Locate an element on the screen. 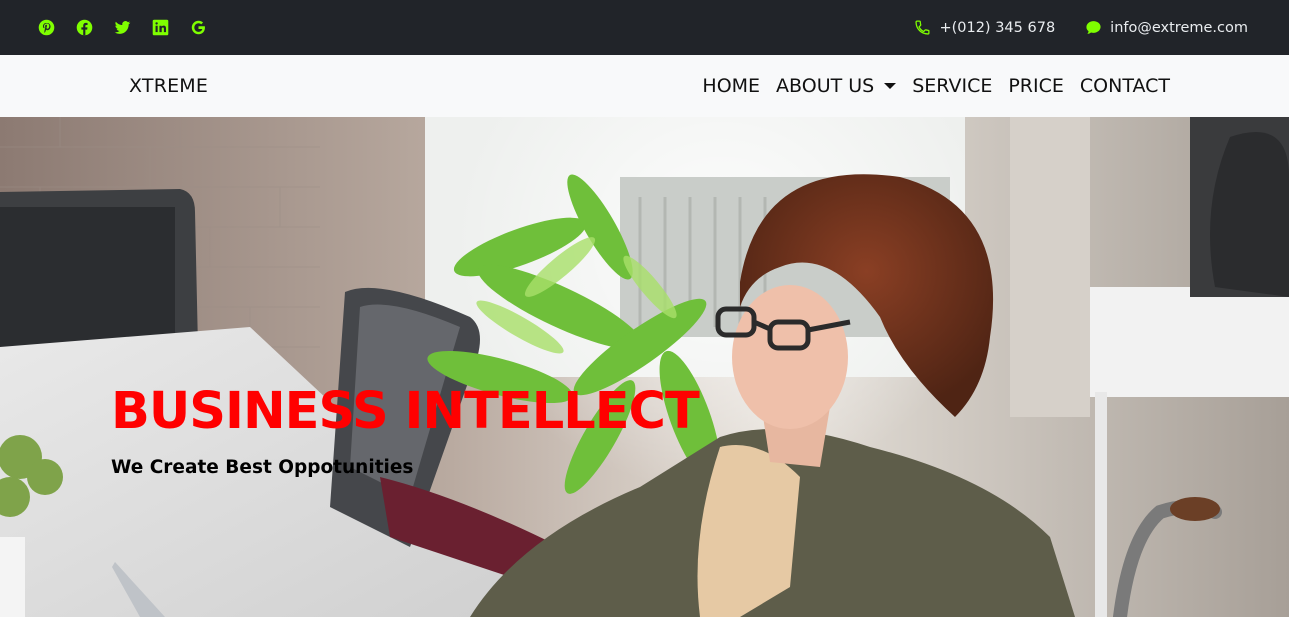 Image resolution: width=1289 pixels, height=617 pixels. brand-logo: XTREME is located at coordinates (168, 86).